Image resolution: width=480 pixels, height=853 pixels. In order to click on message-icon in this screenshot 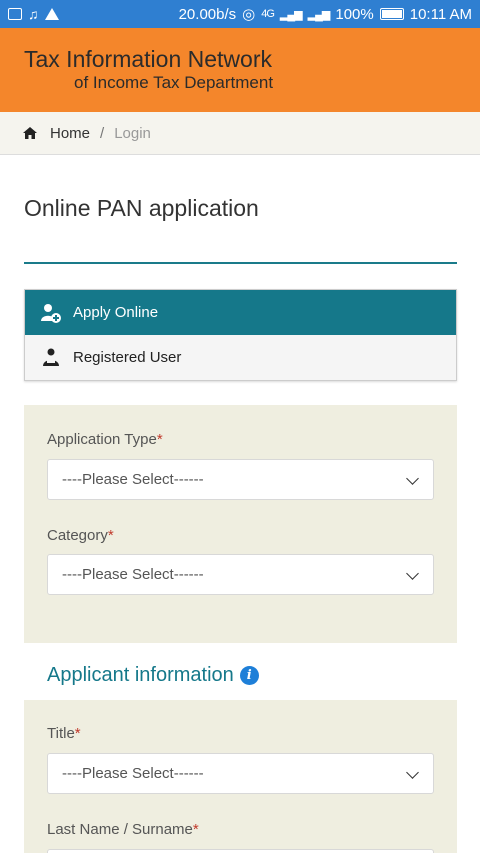, I will do `click(15, 14)`.